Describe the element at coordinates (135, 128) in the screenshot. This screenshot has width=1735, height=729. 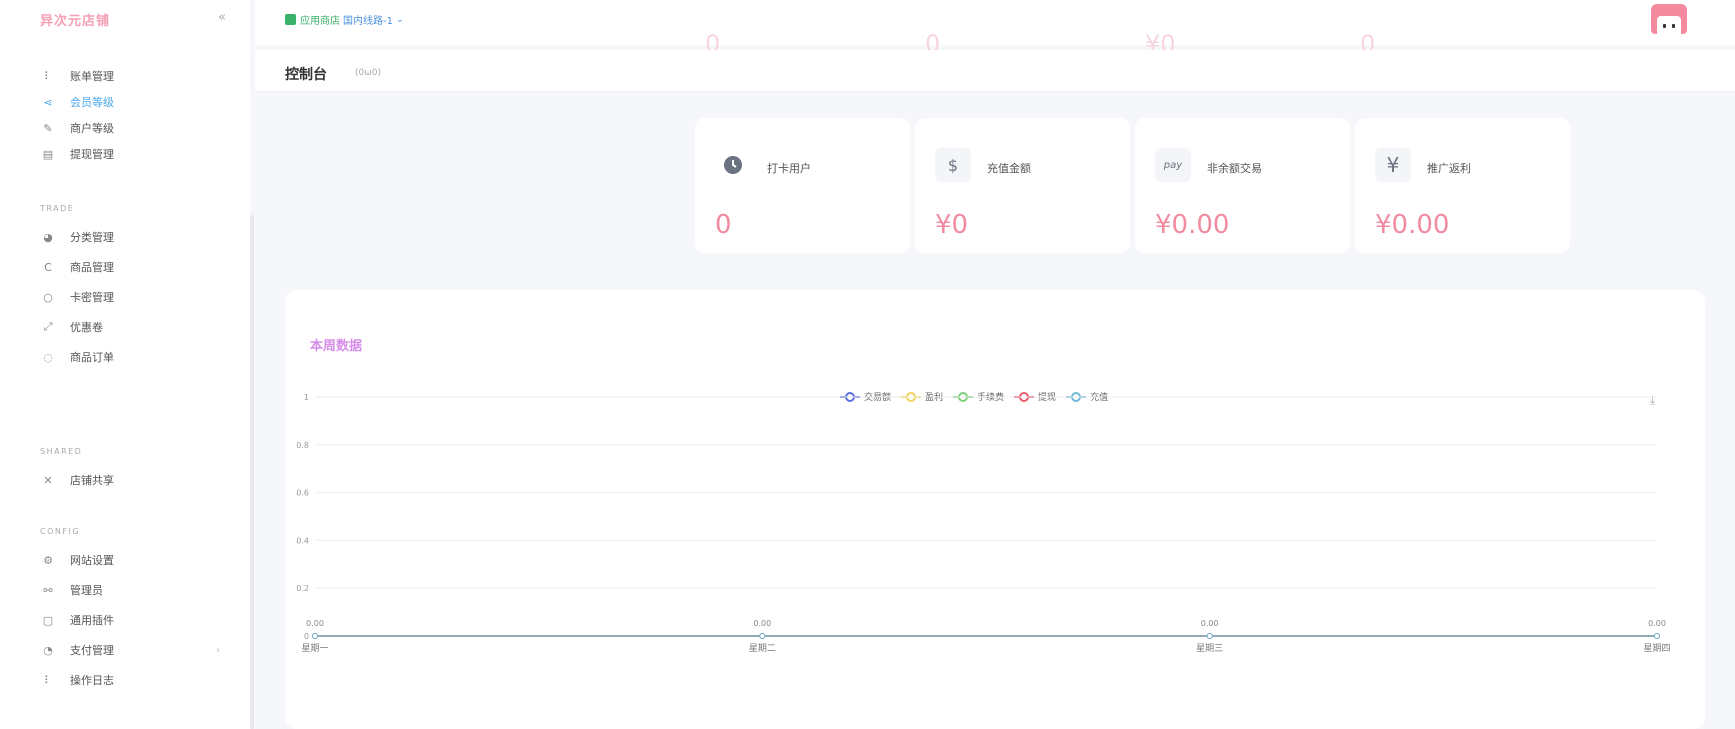
I see `sidebar-item: ✎ 商户等级` at that location.